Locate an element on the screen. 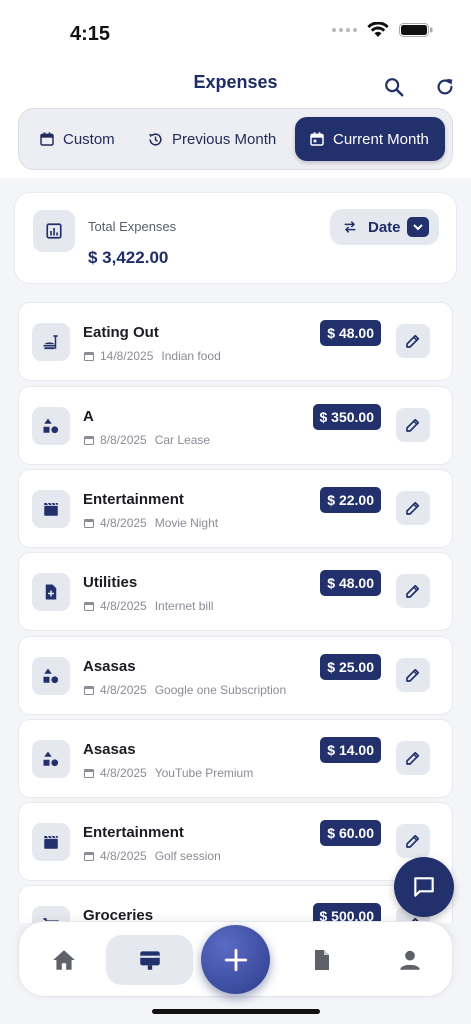 Image resolution: width=471 pixels, height=1024 pixels. chevron-down-icon is located at coordinates (418, 227).